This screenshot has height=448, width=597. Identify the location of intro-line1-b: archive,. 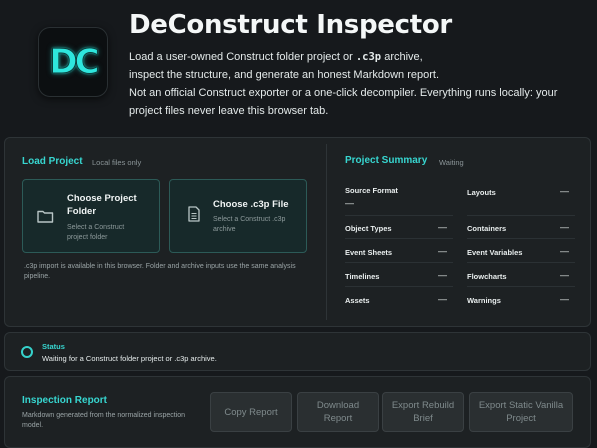
(402, 57).